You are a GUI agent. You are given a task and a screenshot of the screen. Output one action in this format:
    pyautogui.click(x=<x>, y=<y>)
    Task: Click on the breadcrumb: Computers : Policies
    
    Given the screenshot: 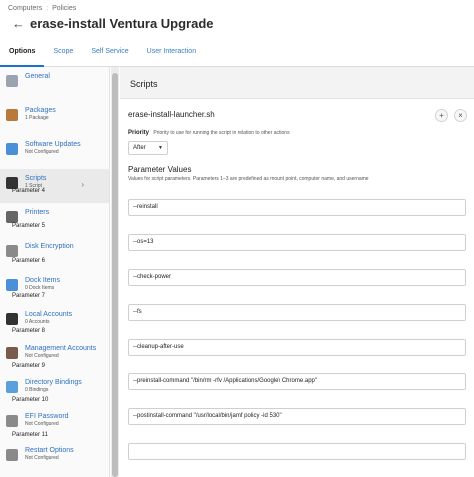 What is the action you would take?
    pyautogui.click(x=42, y=8)
    